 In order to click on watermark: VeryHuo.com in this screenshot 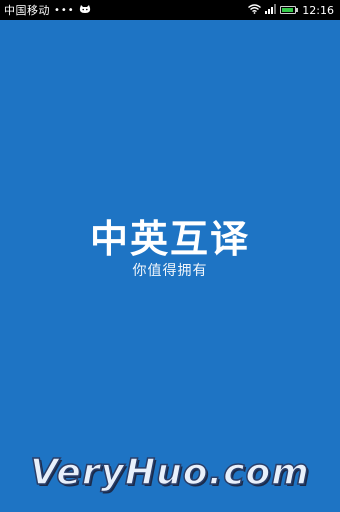, I will do `click(169, 472)`.